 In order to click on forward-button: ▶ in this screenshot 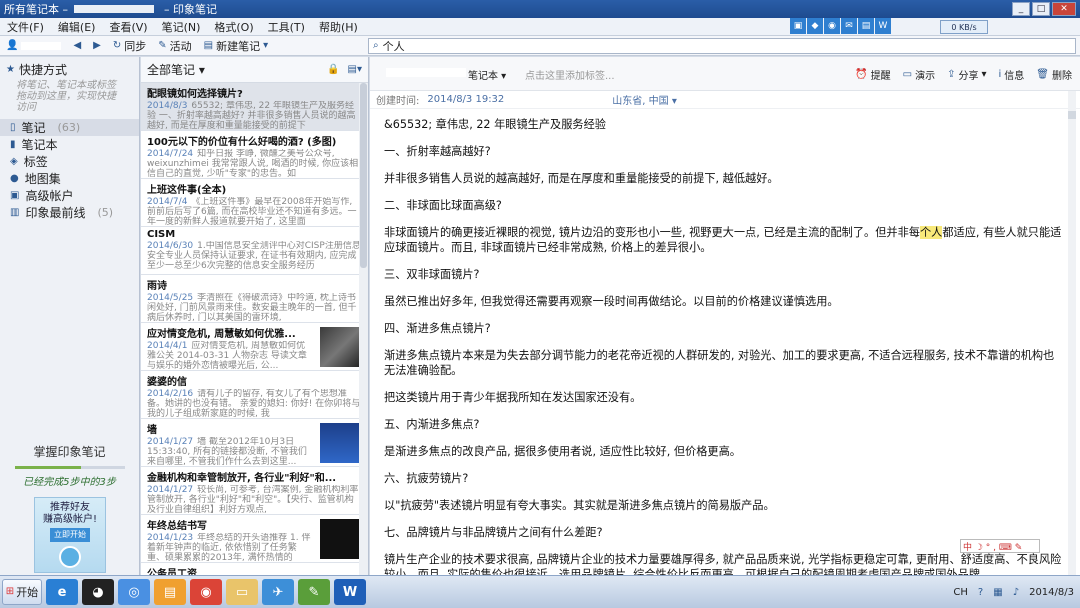, I will do `click(97, 45)`.